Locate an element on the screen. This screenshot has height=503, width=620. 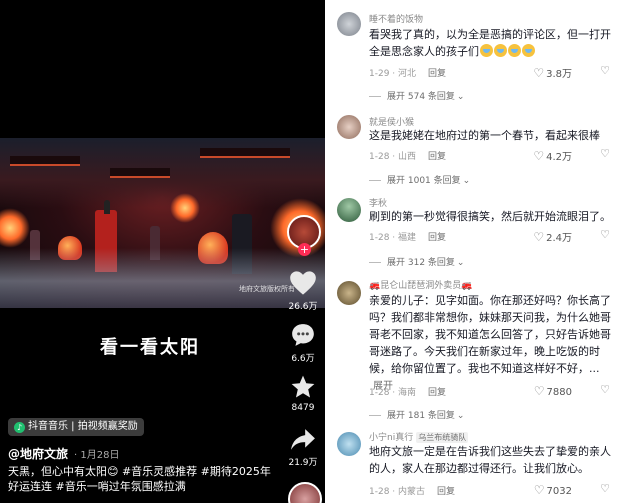
like-button: 26.6万 is located at coordinates (303, 291).